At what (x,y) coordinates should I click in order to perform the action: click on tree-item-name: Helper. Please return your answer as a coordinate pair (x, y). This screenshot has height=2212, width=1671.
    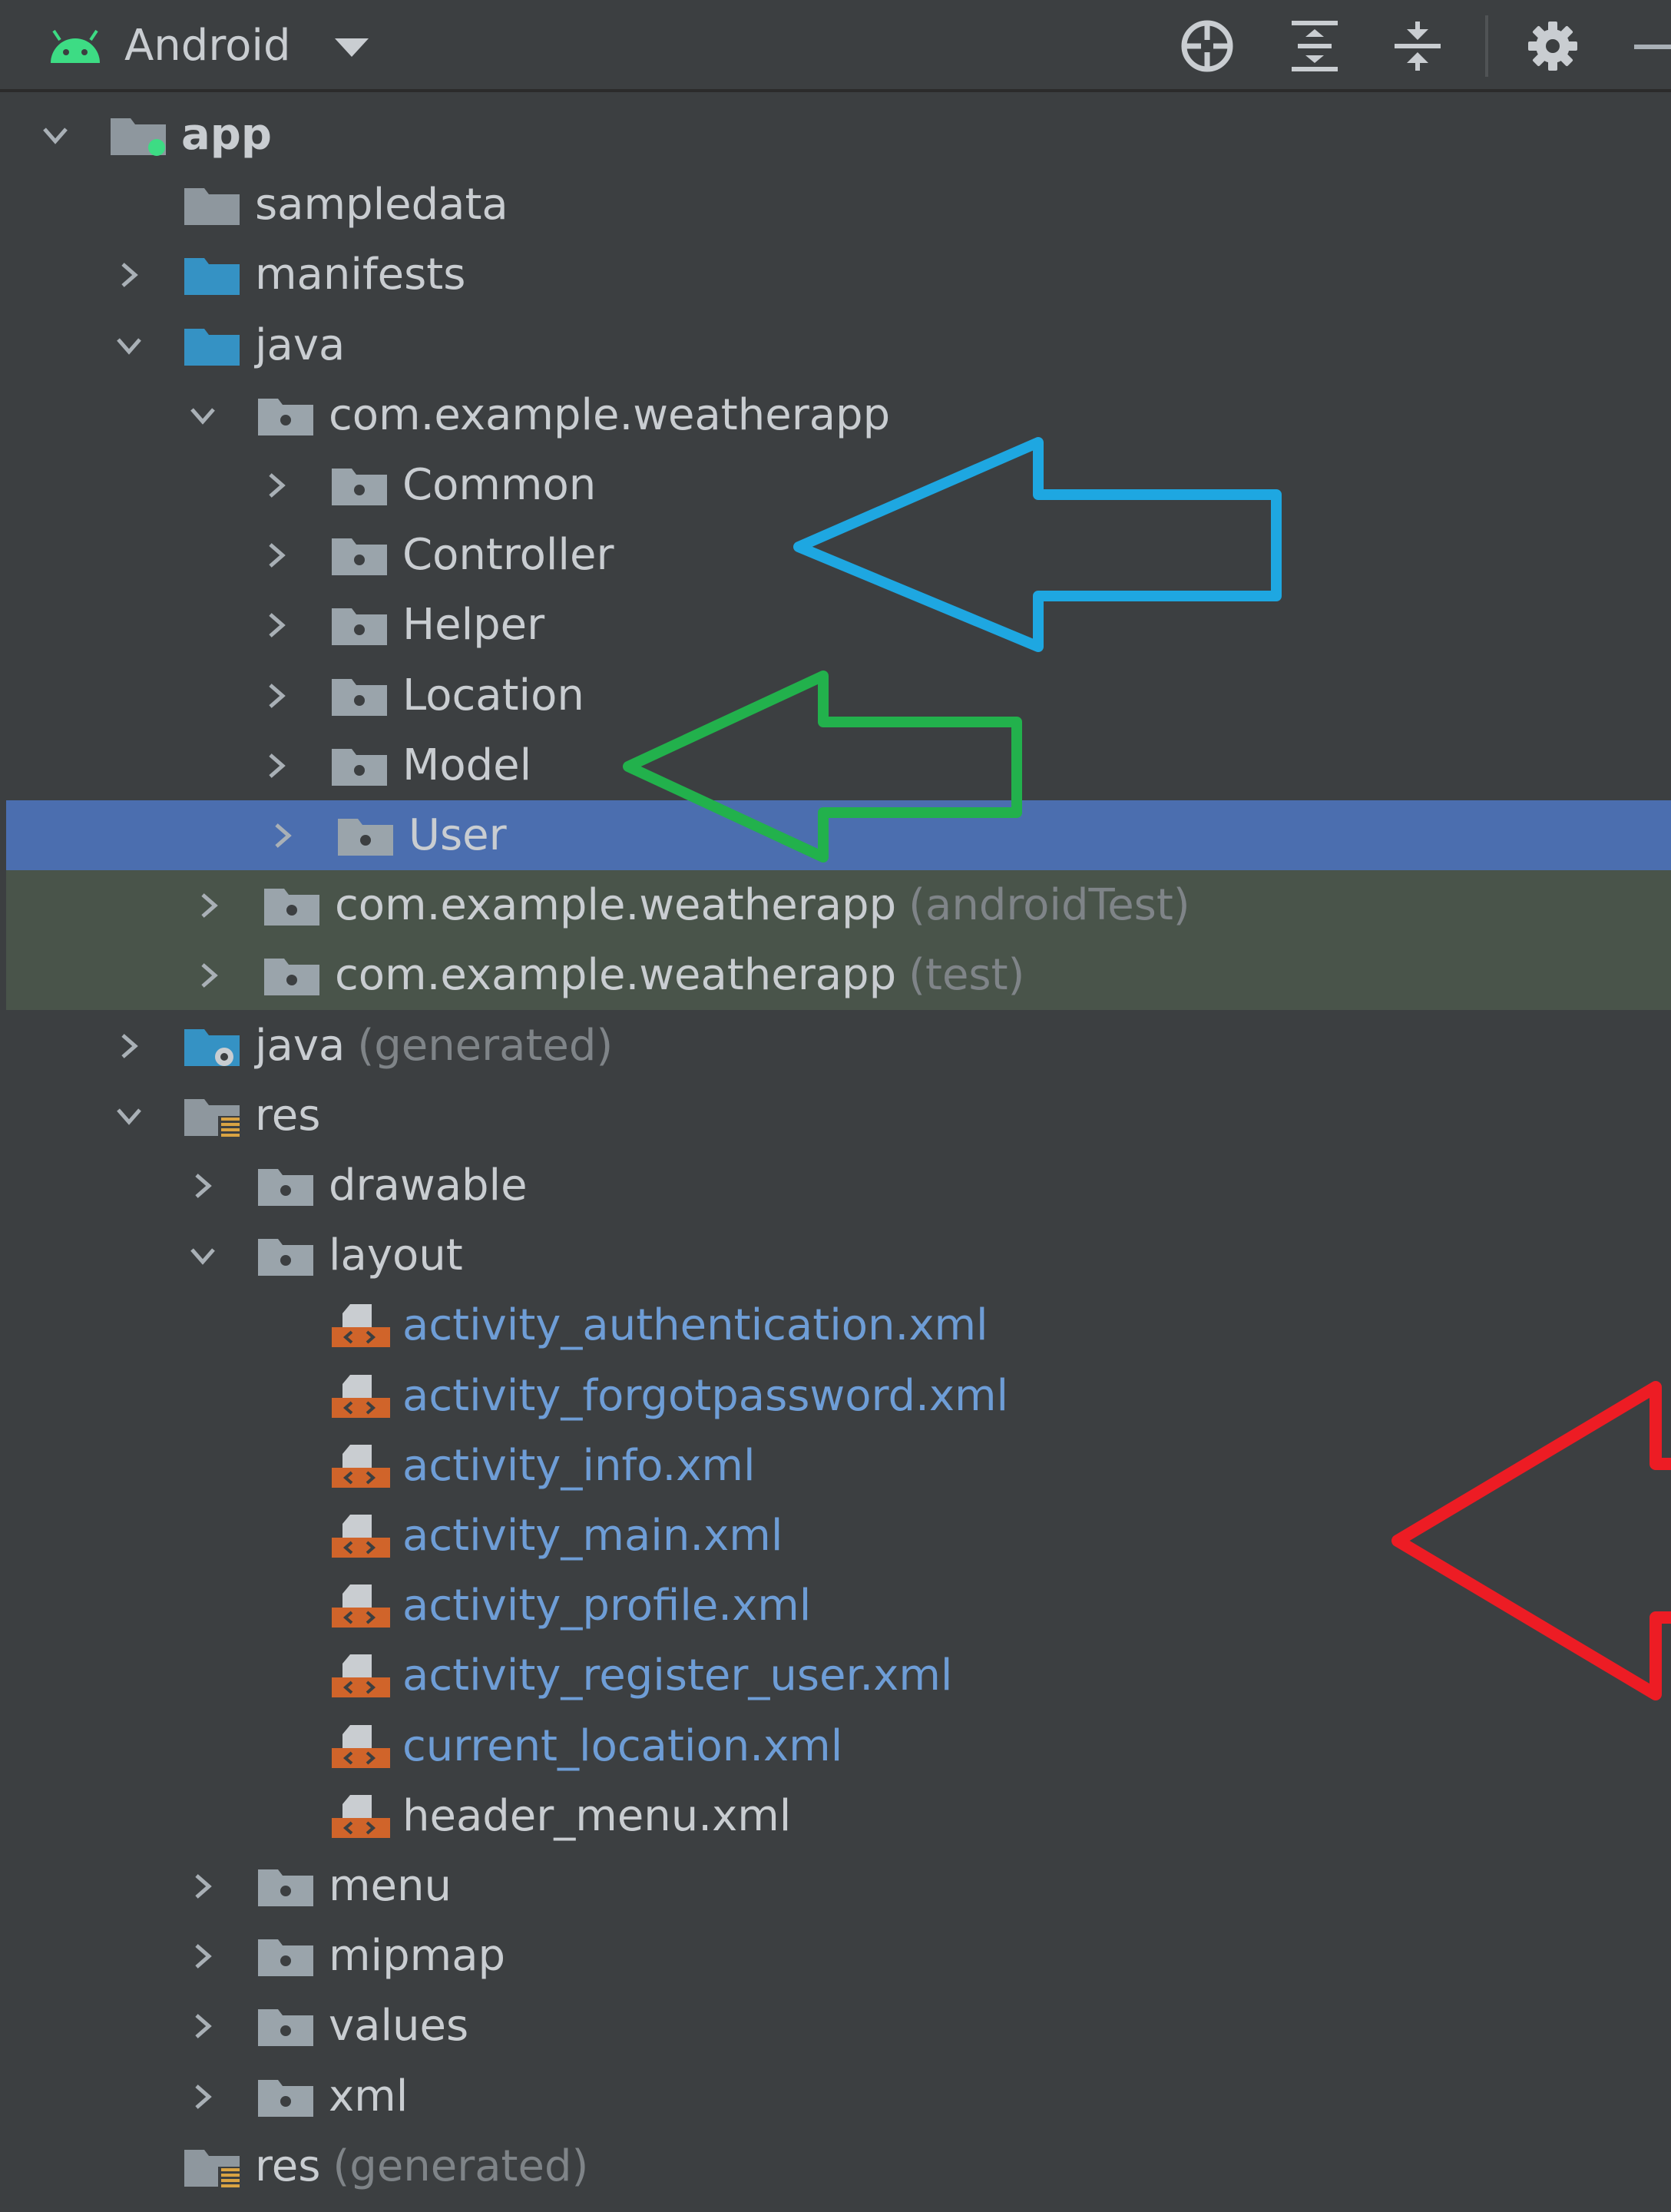
    Looking at the image, I should click on (473, 625).